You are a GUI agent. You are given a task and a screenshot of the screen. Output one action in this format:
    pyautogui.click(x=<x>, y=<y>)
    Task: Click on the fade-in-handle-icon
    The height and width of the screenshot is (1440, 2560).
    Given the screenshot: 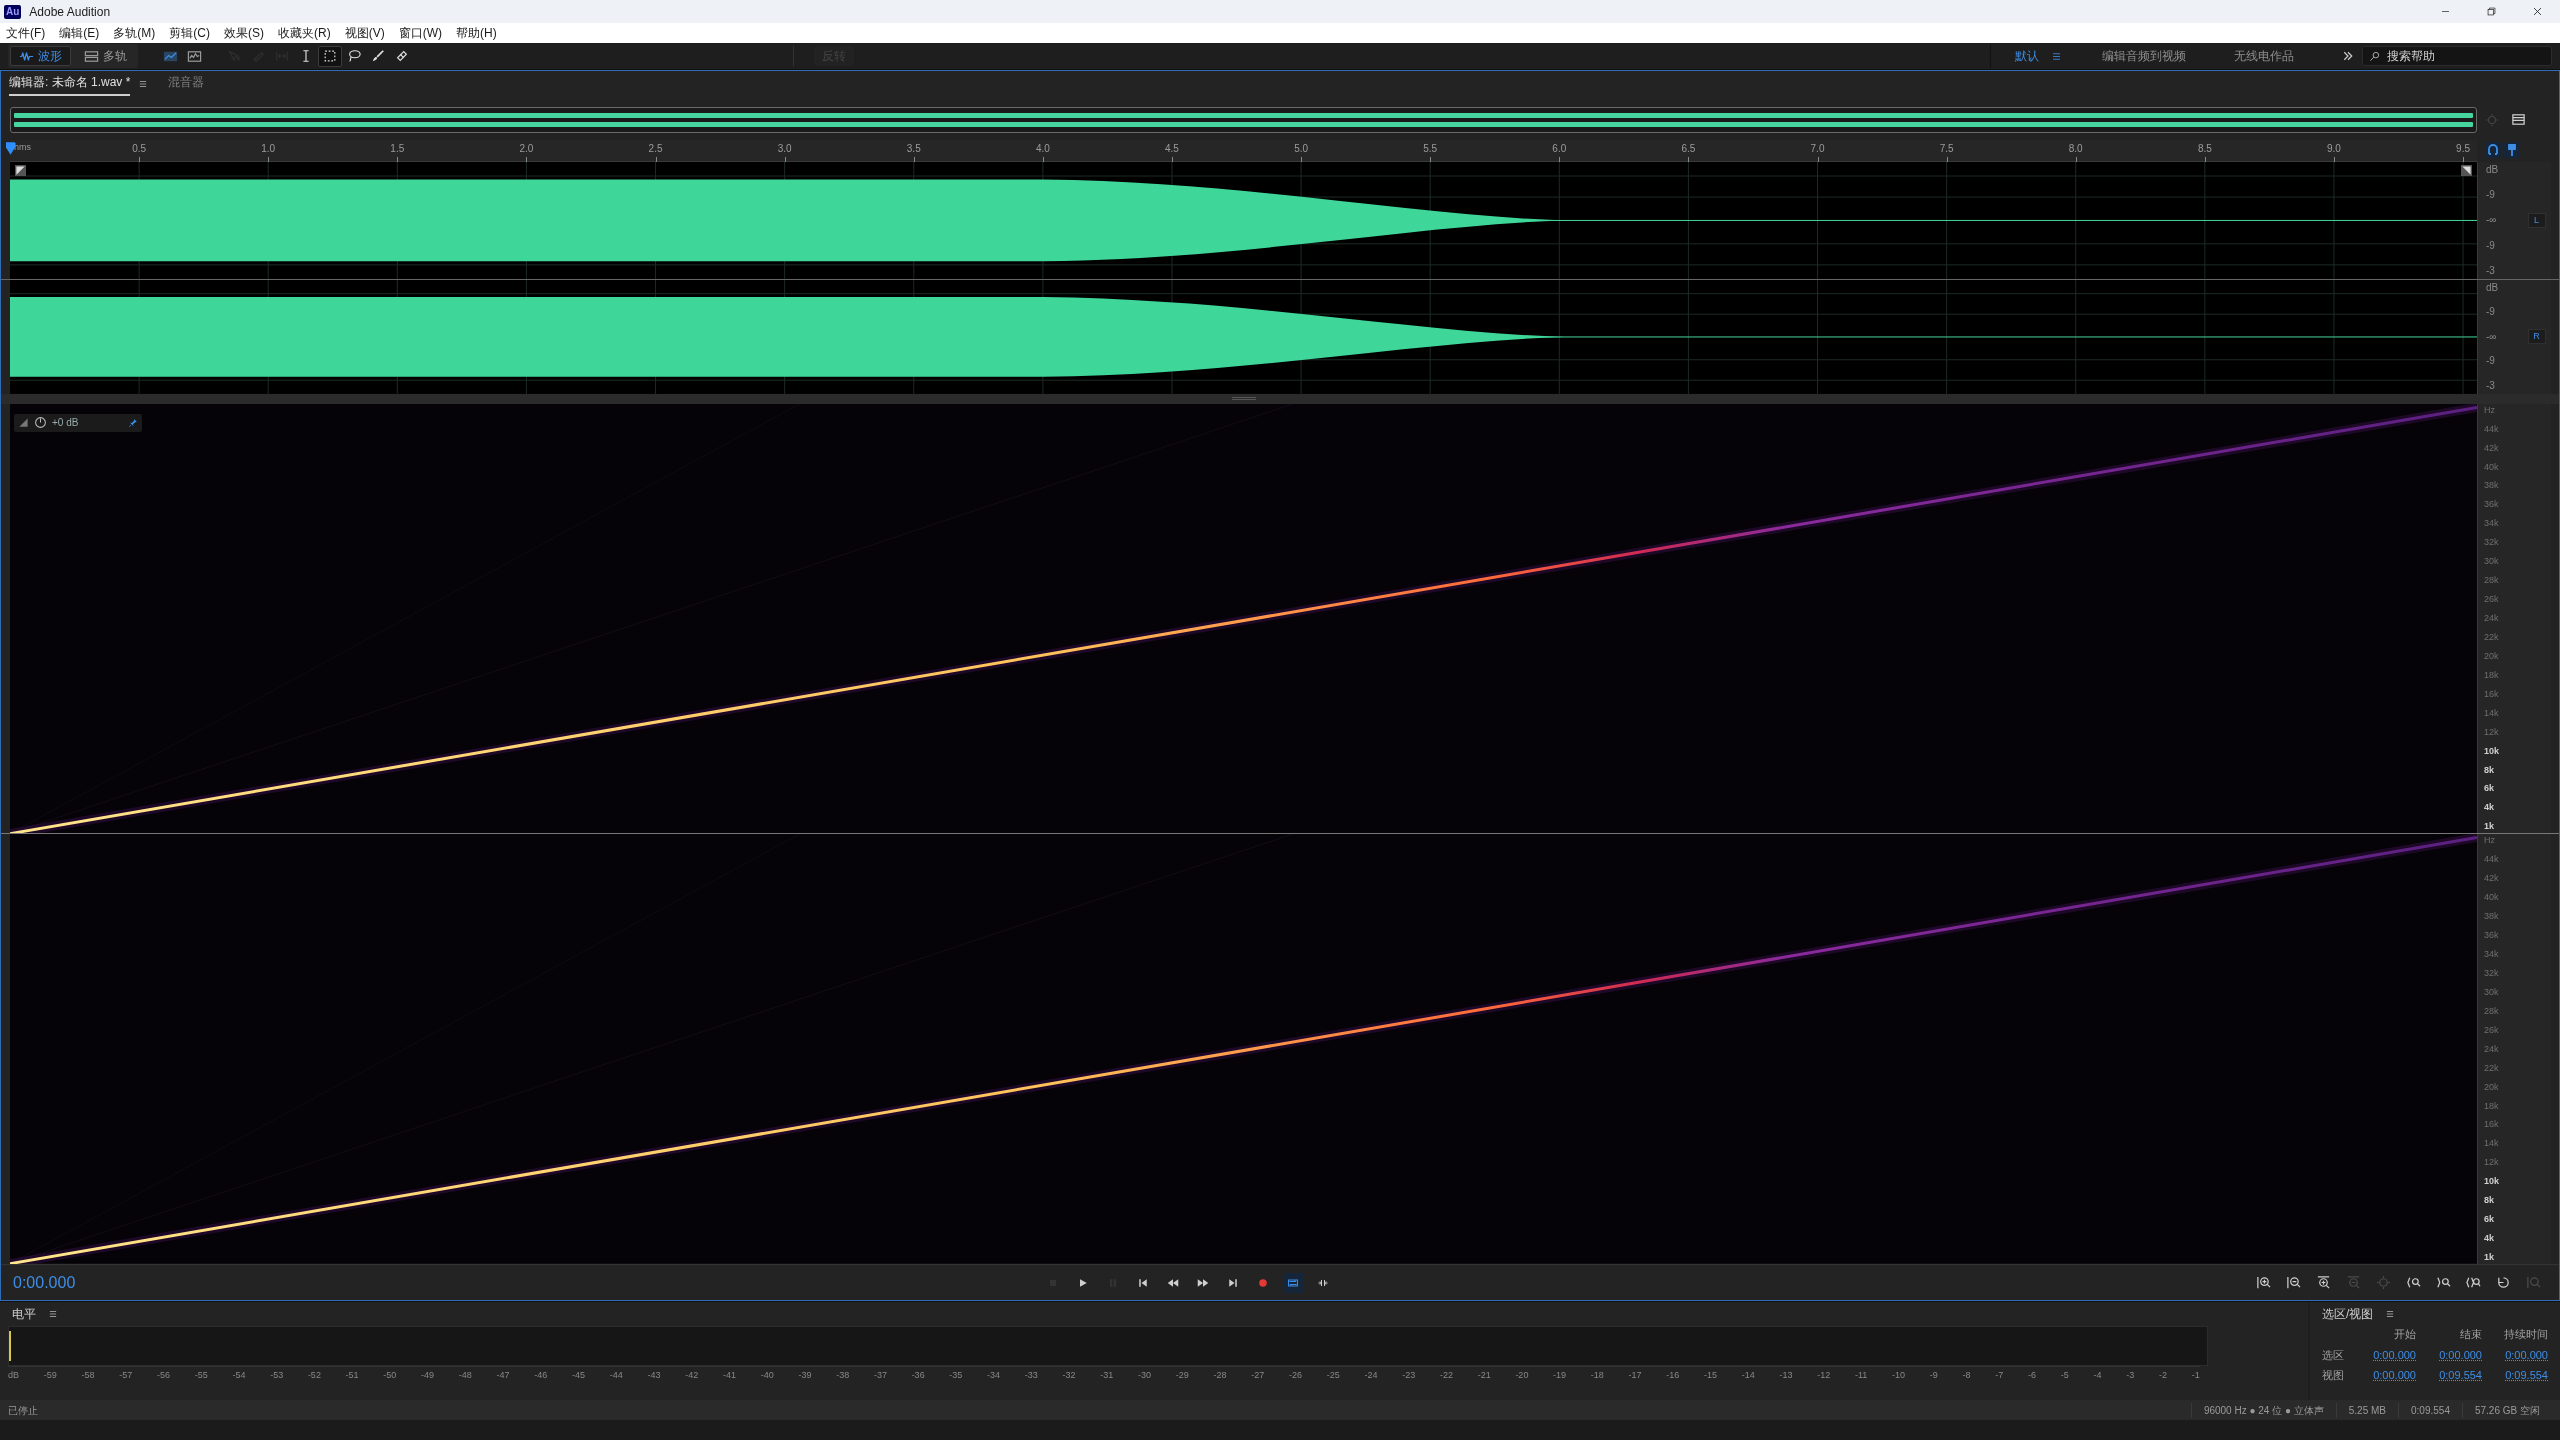 What is the action you would take?
    pyautogui.click(x=20, y=170)
    